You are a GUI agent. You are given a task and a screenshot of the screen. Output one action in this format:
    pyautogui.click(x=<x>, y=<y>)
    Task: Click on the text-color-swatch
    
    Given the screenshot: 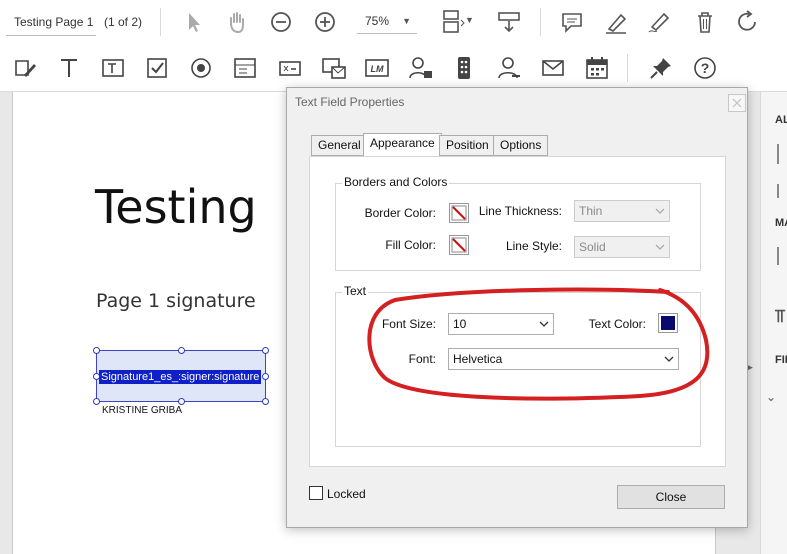 What is the action you would take?
    pyautogui.click(x=668, y=323)
    